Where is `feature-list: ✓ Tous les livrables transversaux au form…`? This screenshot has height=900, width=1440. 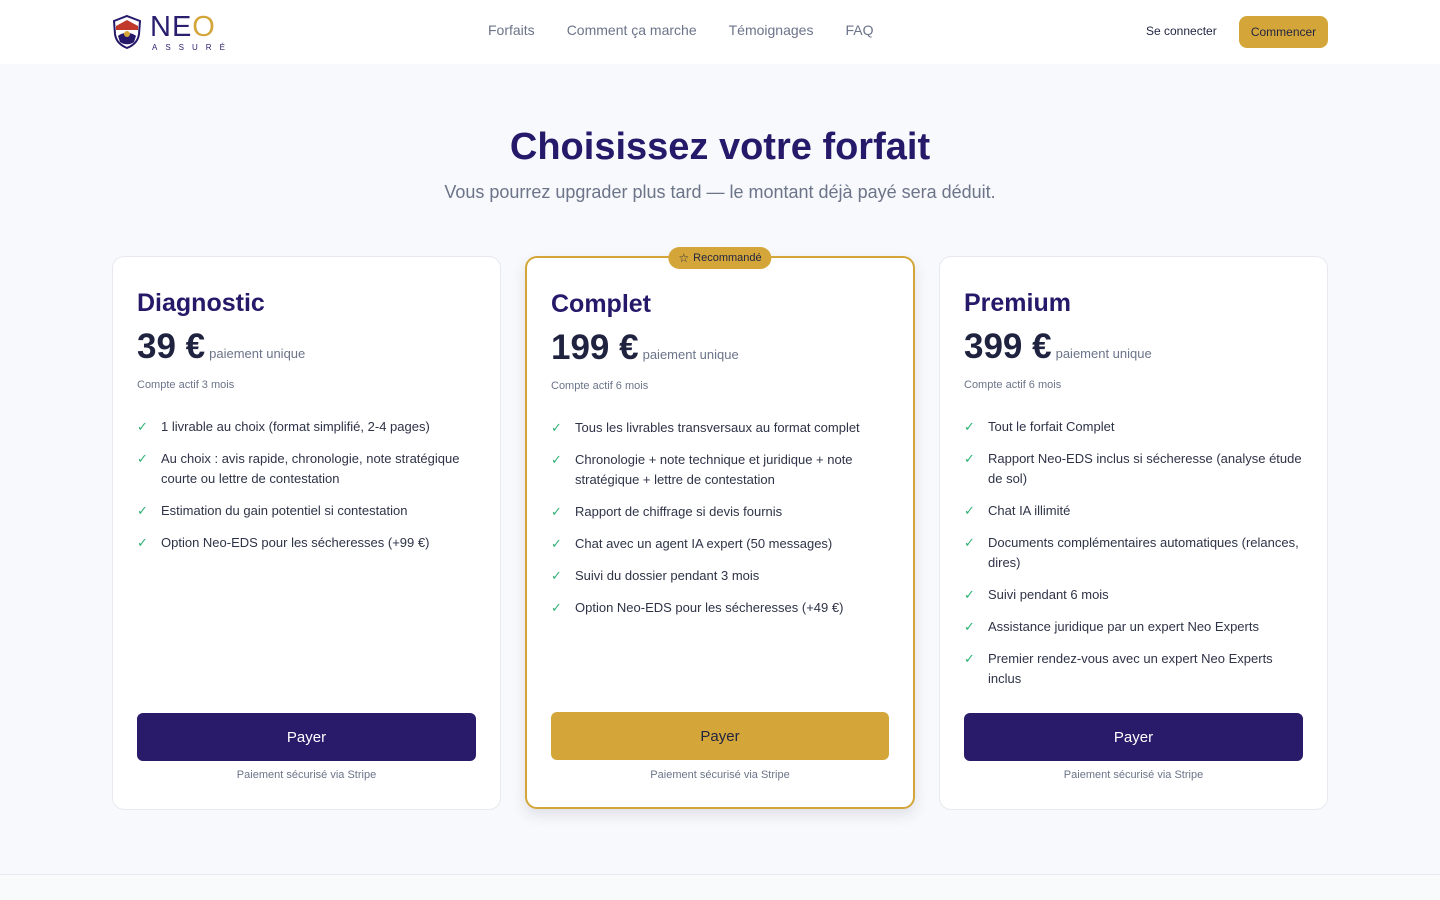
feature-list: ✓ Tous les livrables transversaux au form… is located at coordinates (721, 524).